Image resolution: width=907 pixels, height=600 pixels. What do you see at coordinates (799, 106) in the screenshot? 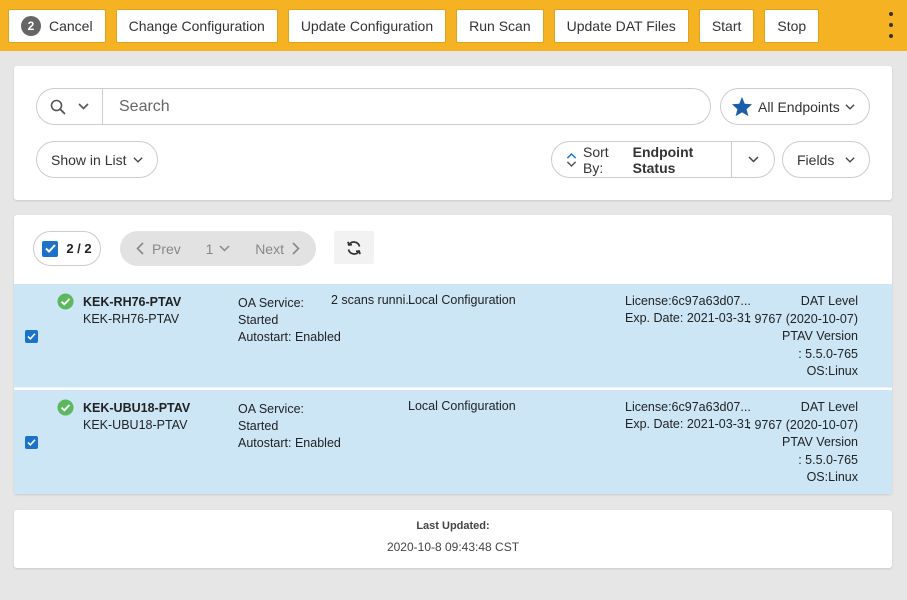
I see `endpoints-filter-label: All Endpoints` at bounding box center [799, 106].